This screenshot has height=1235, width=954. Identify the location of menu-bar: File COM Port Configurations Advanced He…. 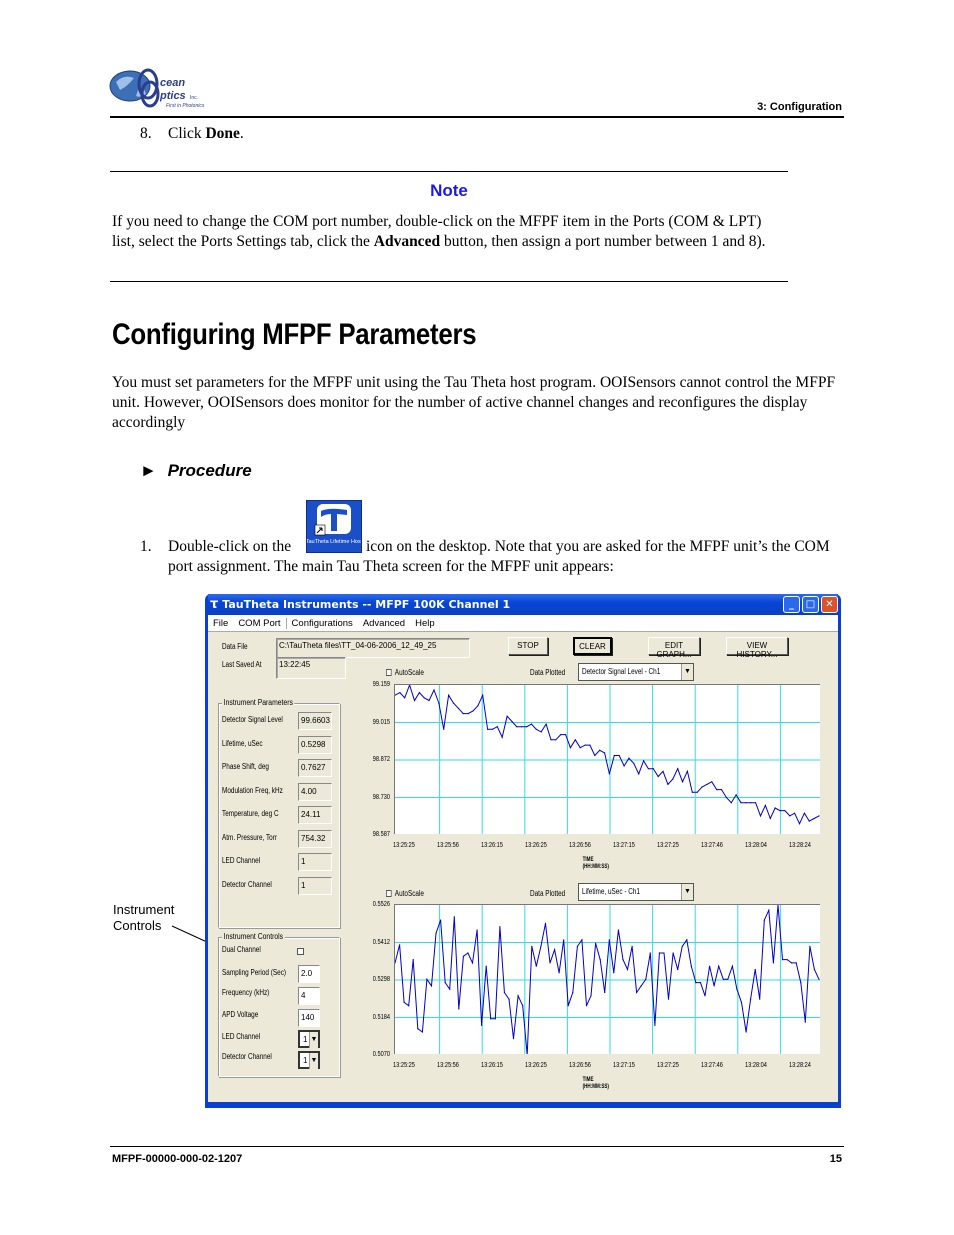
(523, 623).